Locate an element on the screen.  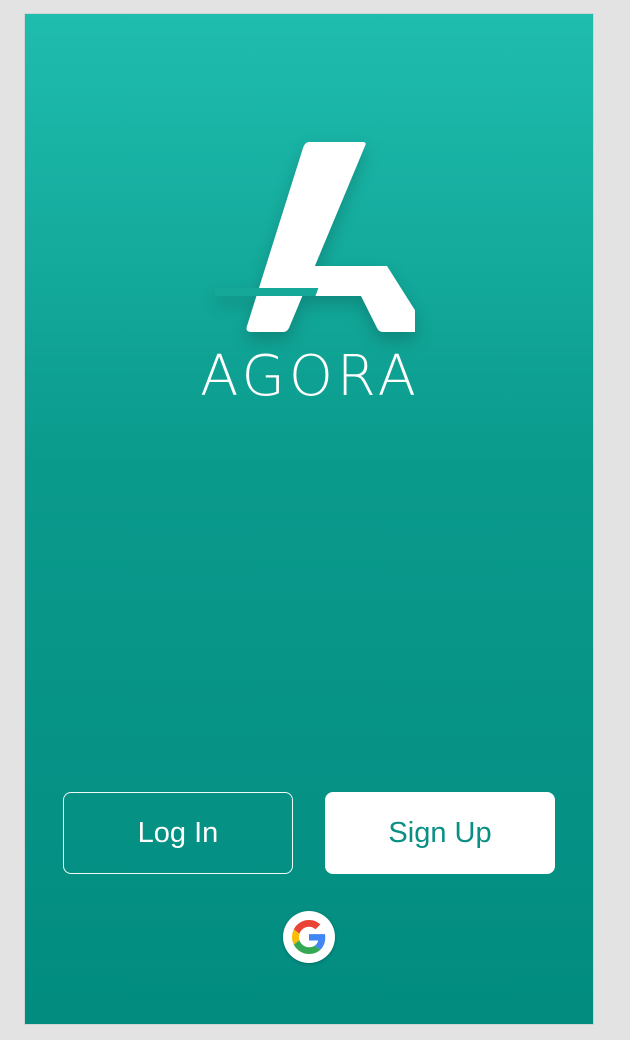
signup-button: Sign Up is located at coordinates (440, 833).